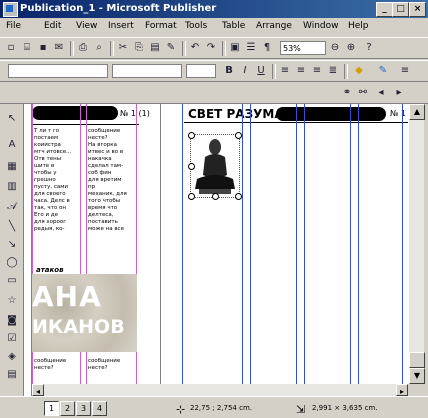  Describe the element at coordinates (56, 370) in the screenshot. I see `bottom-text-left: сообщение несте?` at that location.